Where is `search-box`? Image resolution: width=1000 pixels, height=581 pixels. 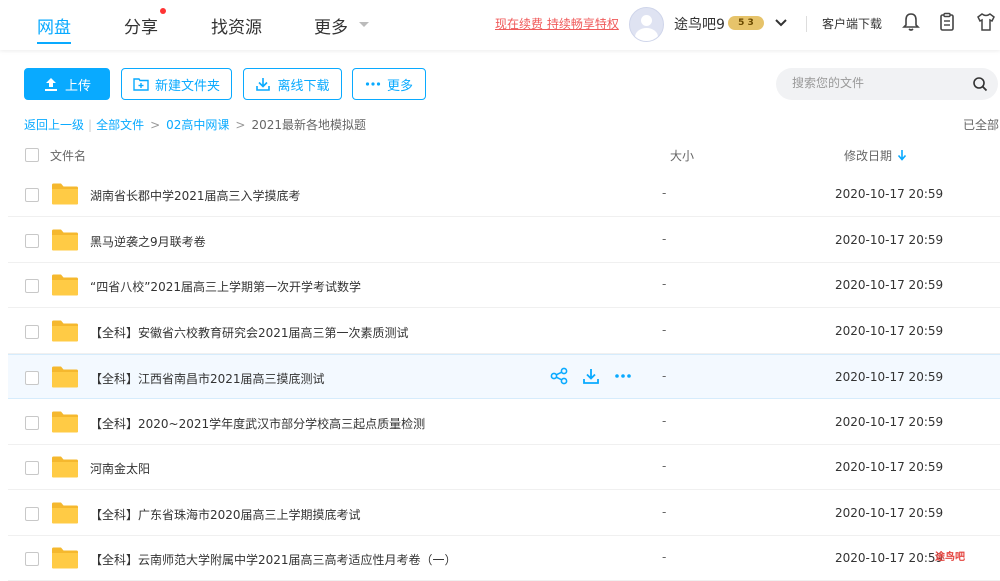
search-box is located at coordinates (887, 84).